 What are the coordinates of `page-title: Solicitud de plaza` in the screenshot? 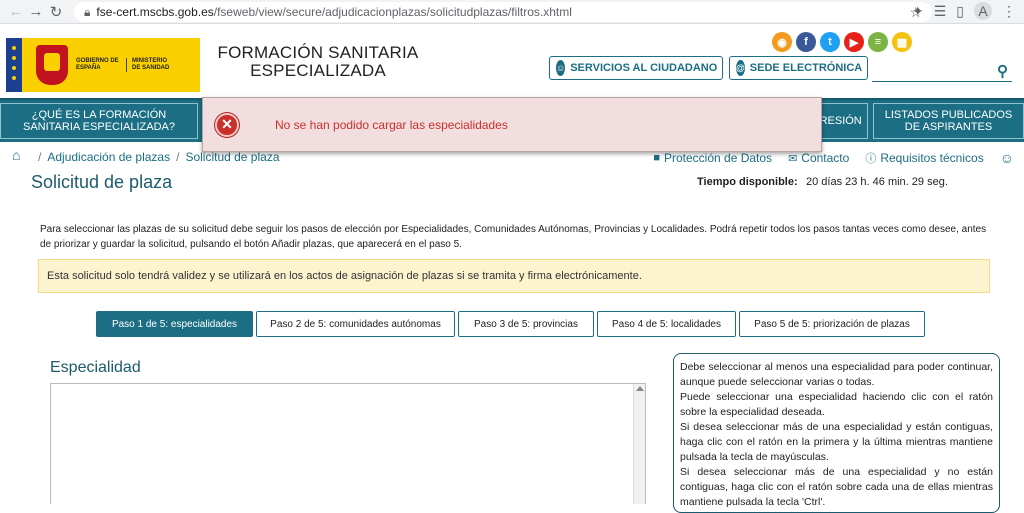 It's located at (102, 182).